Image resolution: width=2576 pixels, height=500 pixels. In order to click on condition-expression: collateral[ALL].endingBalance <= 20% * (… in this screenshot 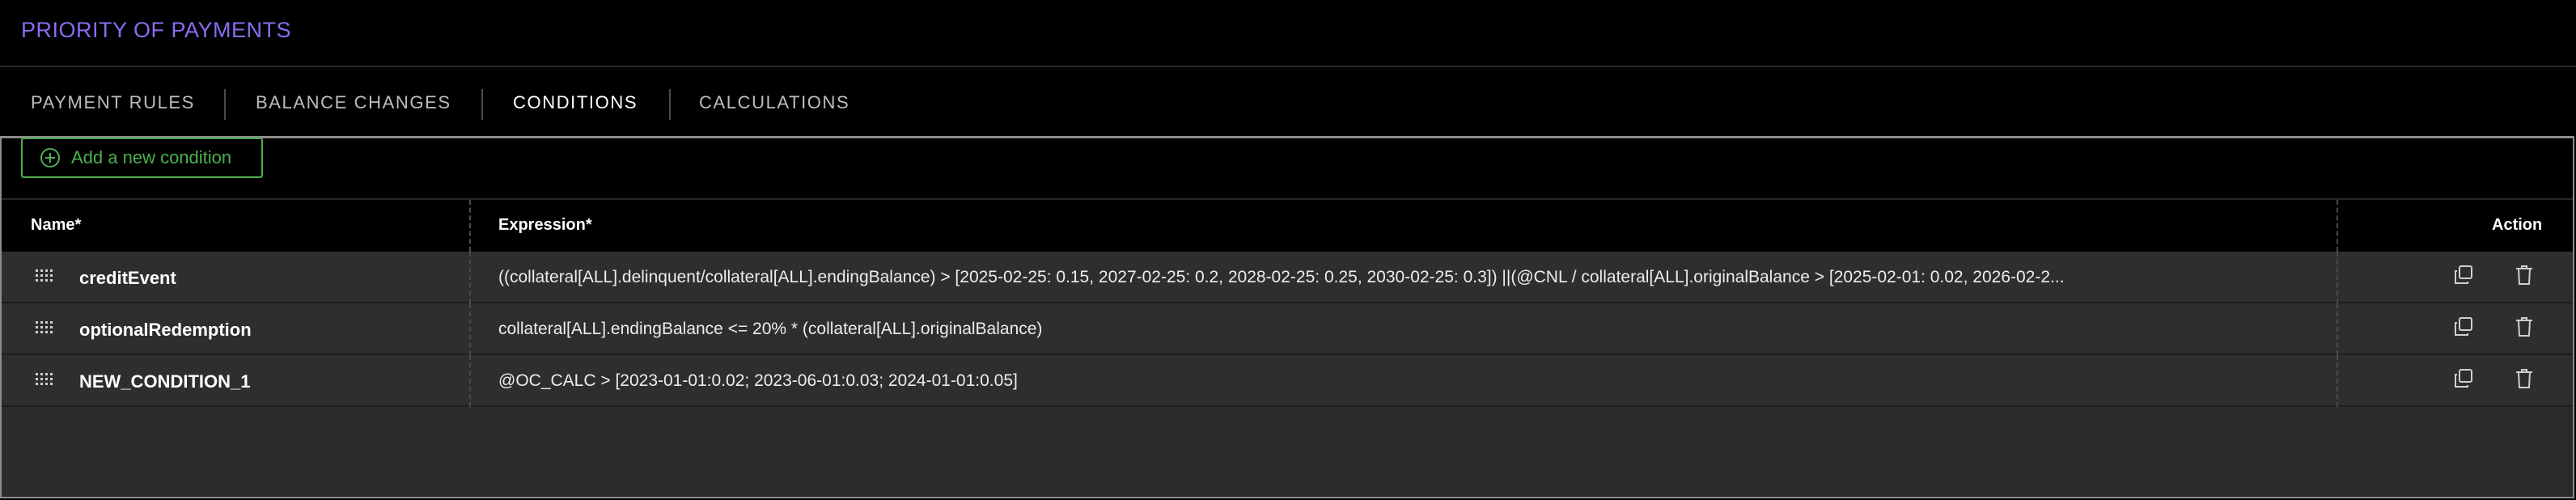, I will do `click(770, 329)`.